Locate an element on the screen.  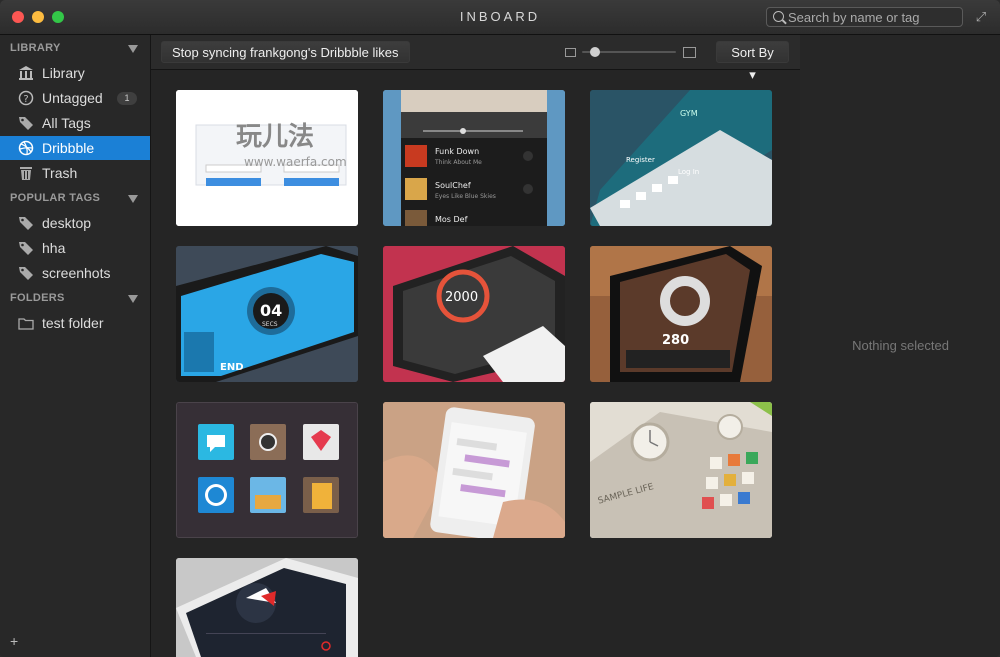
login-label: Log In is located at coordinates (688, 172).